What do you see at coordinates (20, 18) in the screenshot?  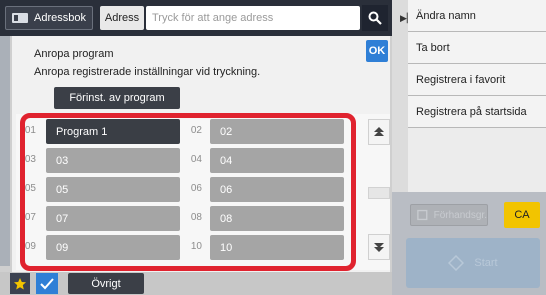 I see `addressbook-icon` at bounding box center [20, 18].